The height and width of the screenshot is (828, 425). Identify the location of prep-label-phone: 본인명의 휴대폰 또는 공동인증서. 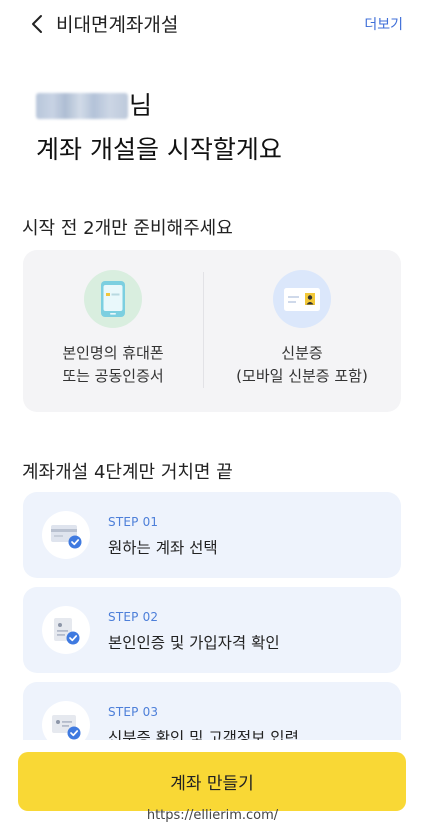
(113, 365).